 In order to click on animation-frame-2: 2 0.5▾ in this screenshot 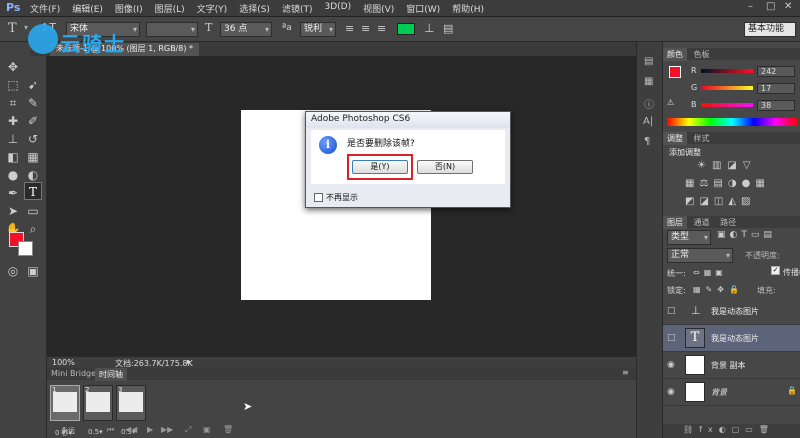, I will do `click(98, 410)`.